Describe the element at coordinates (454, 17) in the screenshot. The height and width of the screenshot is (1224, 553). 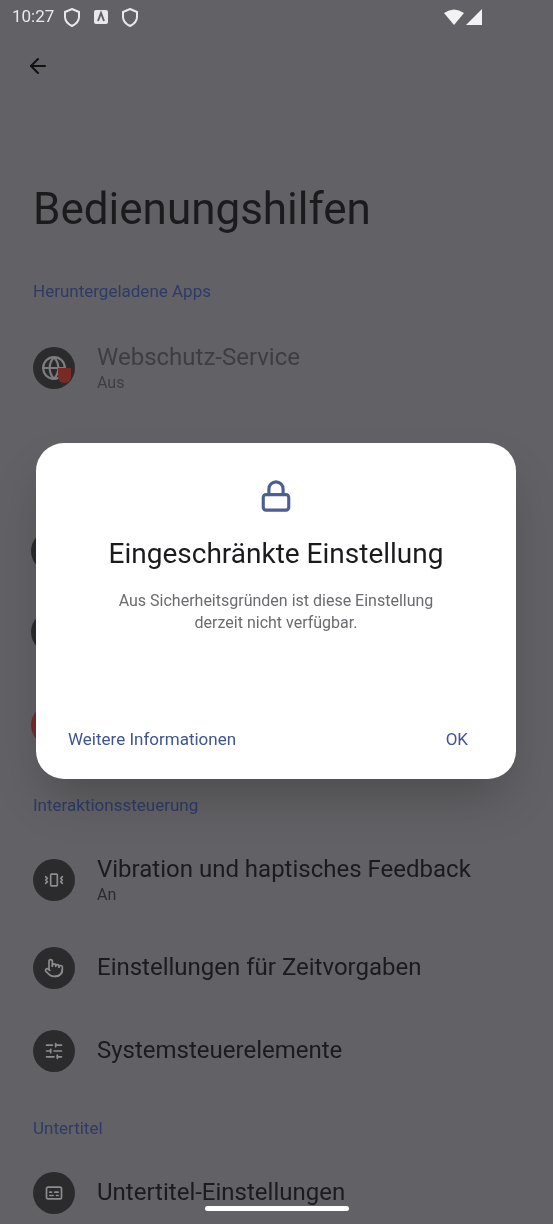
I see `wifi-icon` at that location.